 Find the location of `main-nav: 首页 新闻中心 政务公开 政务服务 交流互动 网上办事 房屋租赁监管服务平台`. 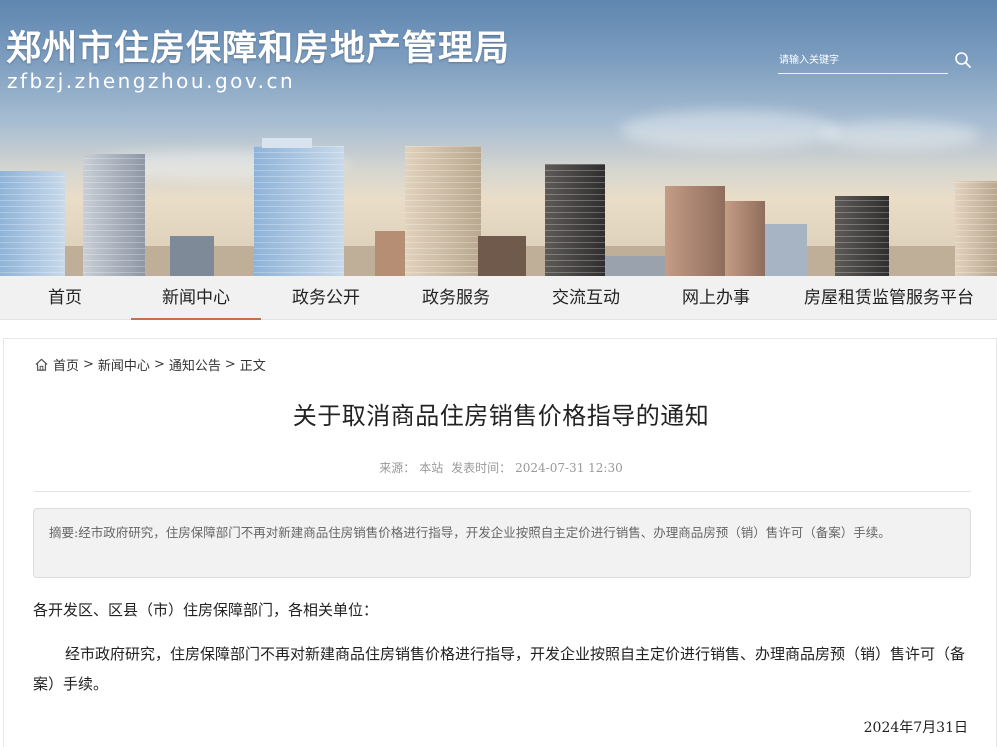

main-nav: 首页 新闻中心 政务公开 政务服务 交流互动 网上办事 房屋租赁监管服务平台 is located at coordinates (498, 298).